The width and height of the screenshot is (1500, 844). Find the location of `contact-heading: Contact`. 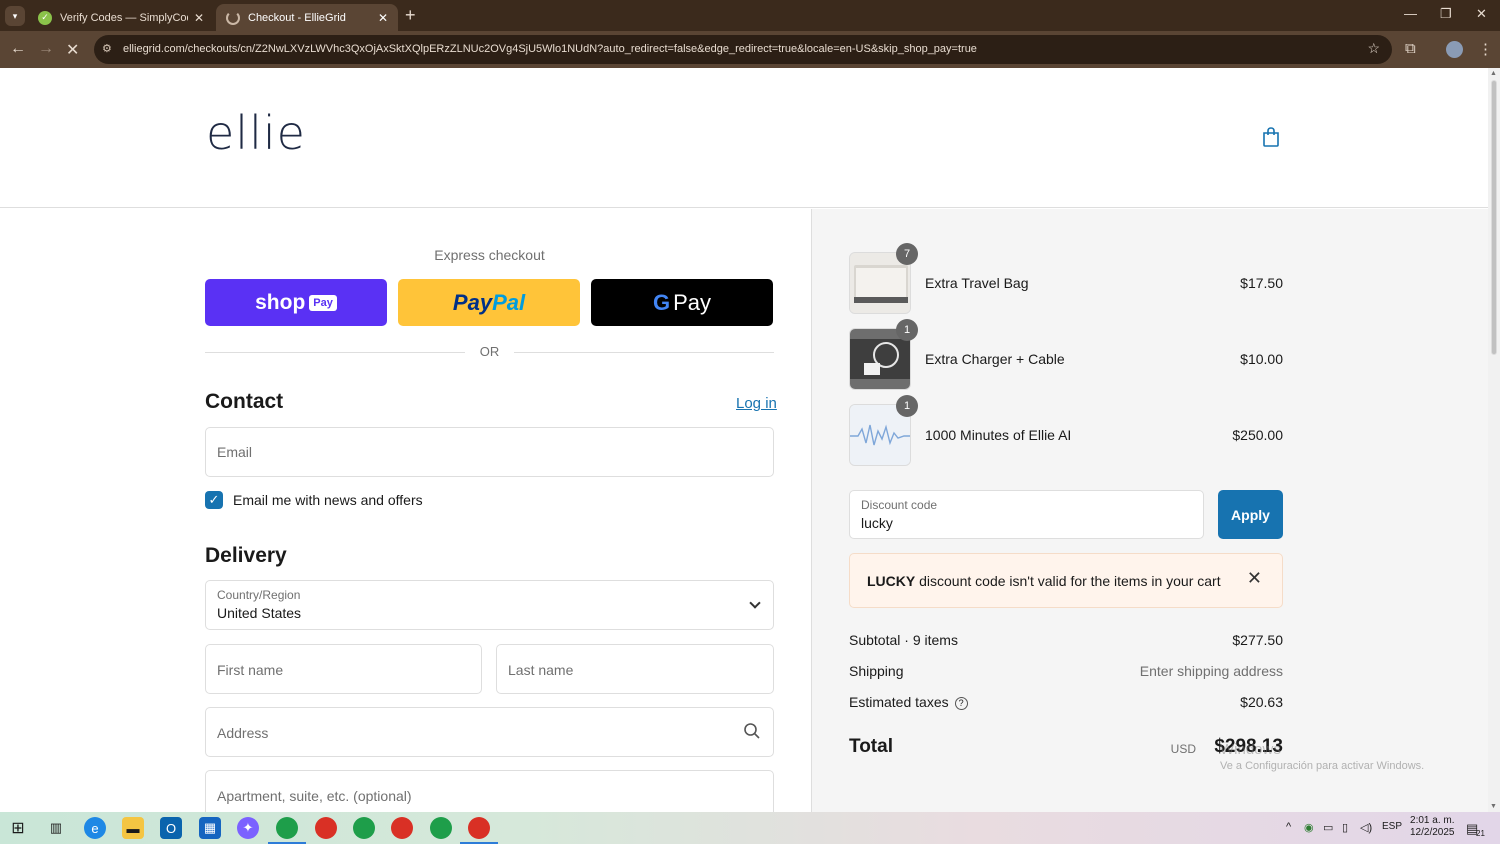

contact-heading: Contact is located at coordinates (244, 401).